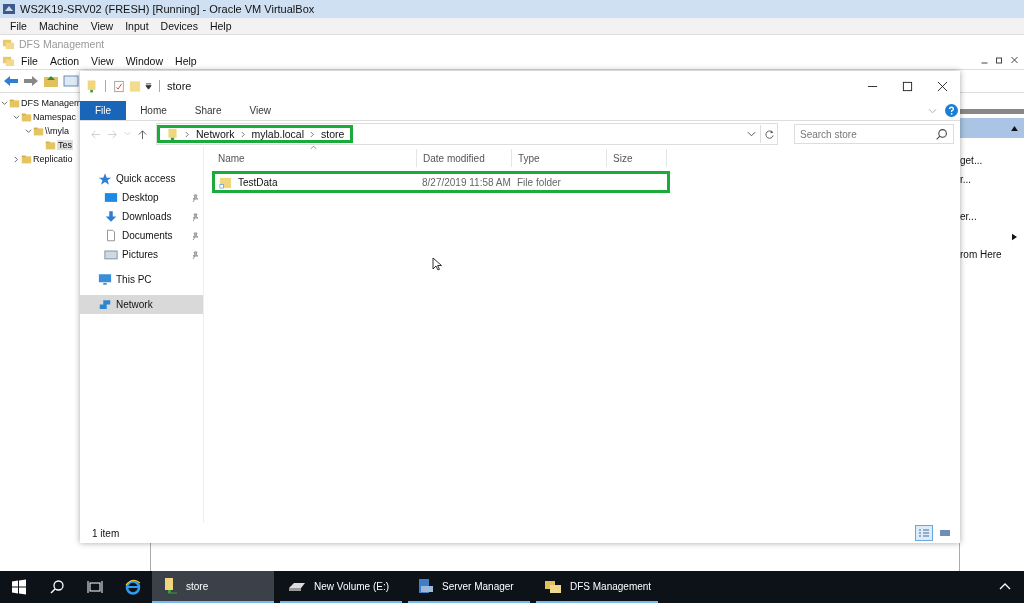 The width and height of the screenshot is (1024, 603). What do you see at coordinates (467, 134) in the screenshot?
I see `address-bar: Network mylab.local store` at bounding box center [467, 134].